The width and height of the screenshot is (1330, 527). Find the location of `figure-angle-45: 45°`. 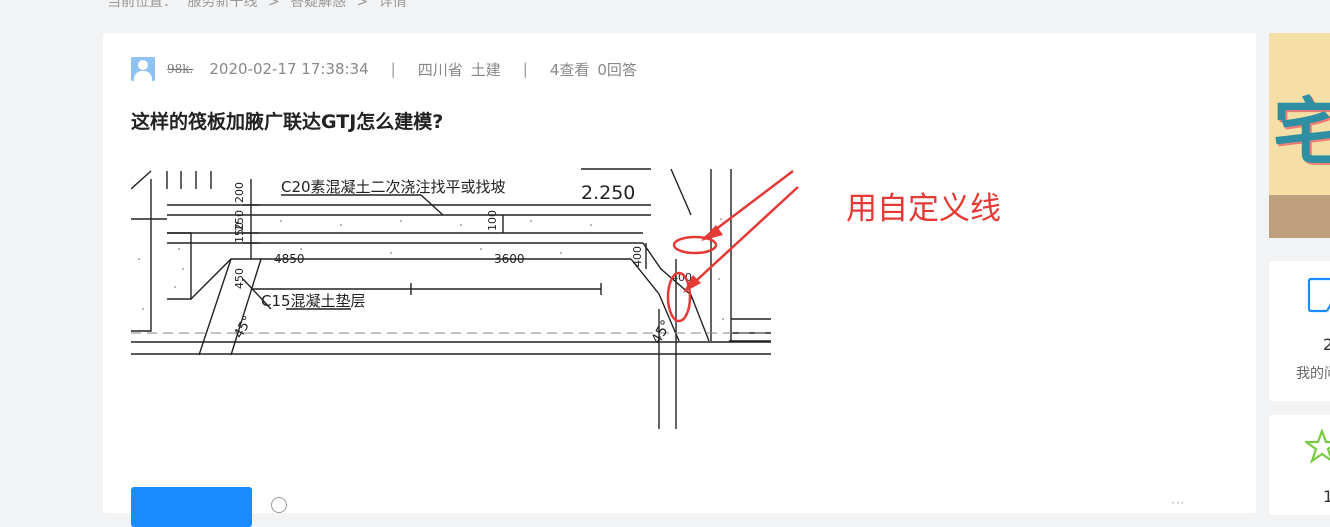

figure-angle-45: 45° is located at coordinates (243, 327).